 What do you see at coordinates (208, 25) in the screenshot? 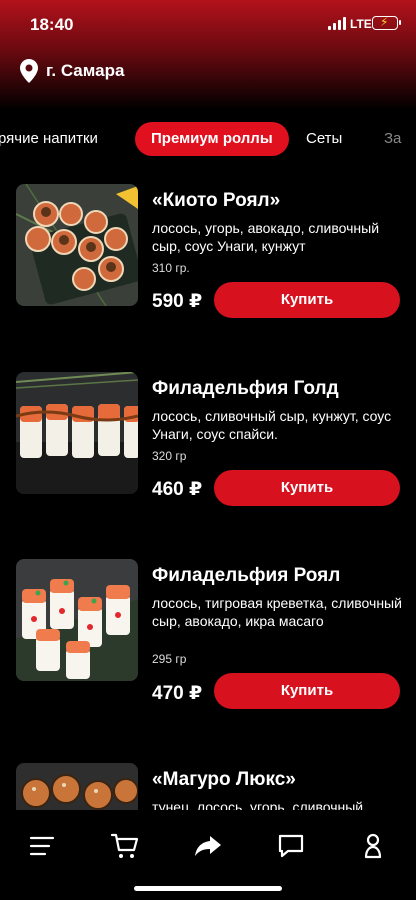
I see `status-bar: 18:40 LTE ⚡` at bounding box center [208, 25].